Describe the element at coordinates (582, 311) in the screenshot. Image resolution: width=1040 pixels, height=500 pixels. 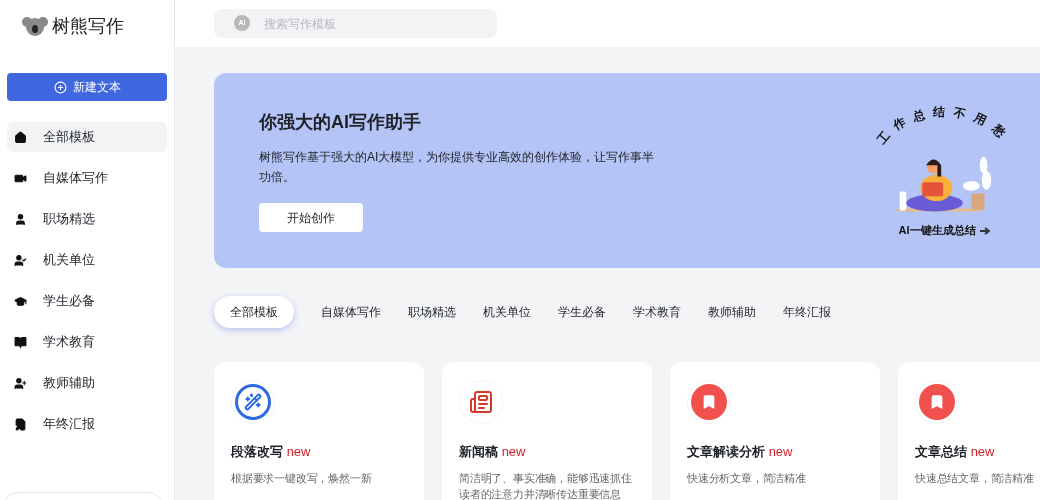
I see `category-tab: 学生必备` at that location.